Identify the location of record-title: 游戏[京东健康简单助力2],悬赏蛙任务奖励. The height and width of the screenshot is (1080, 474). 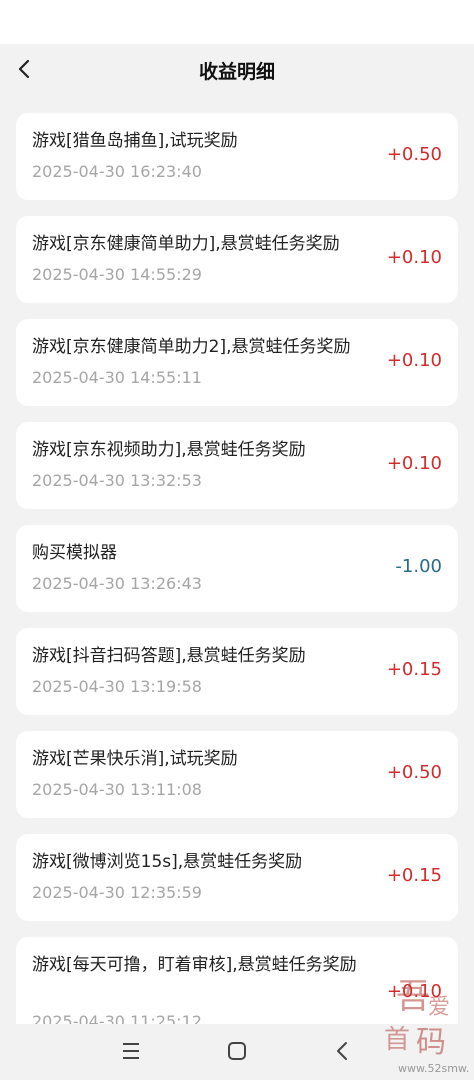
(191, 347).